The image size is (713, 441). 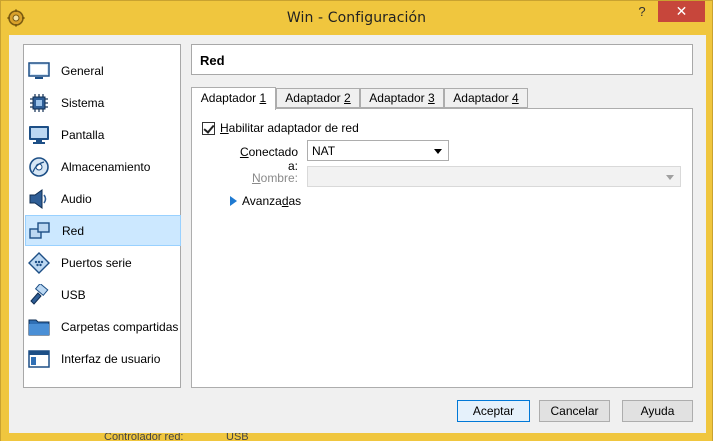 What do you see at coordinates (39, 71) in the screenshot?
I see `general-icon` at bounding box center [39, 71].